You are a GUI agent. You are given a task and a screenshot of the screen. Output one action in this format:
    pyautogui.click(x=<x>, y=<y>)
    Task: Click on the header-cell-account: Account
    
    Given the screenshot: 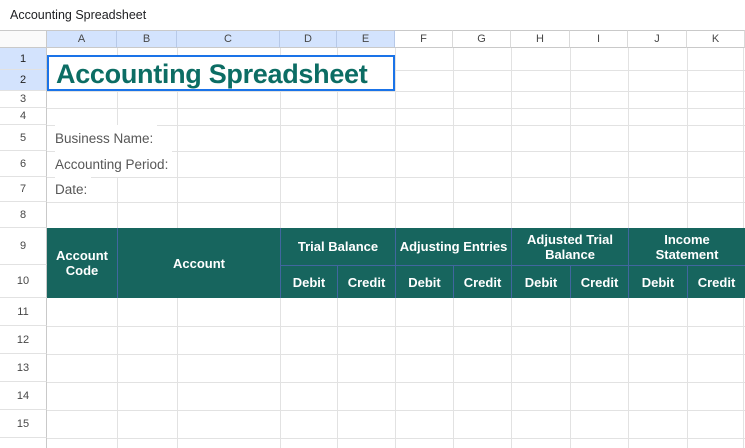 What is the action you would take?
    pyautogui.click(x=198, y=263)
    